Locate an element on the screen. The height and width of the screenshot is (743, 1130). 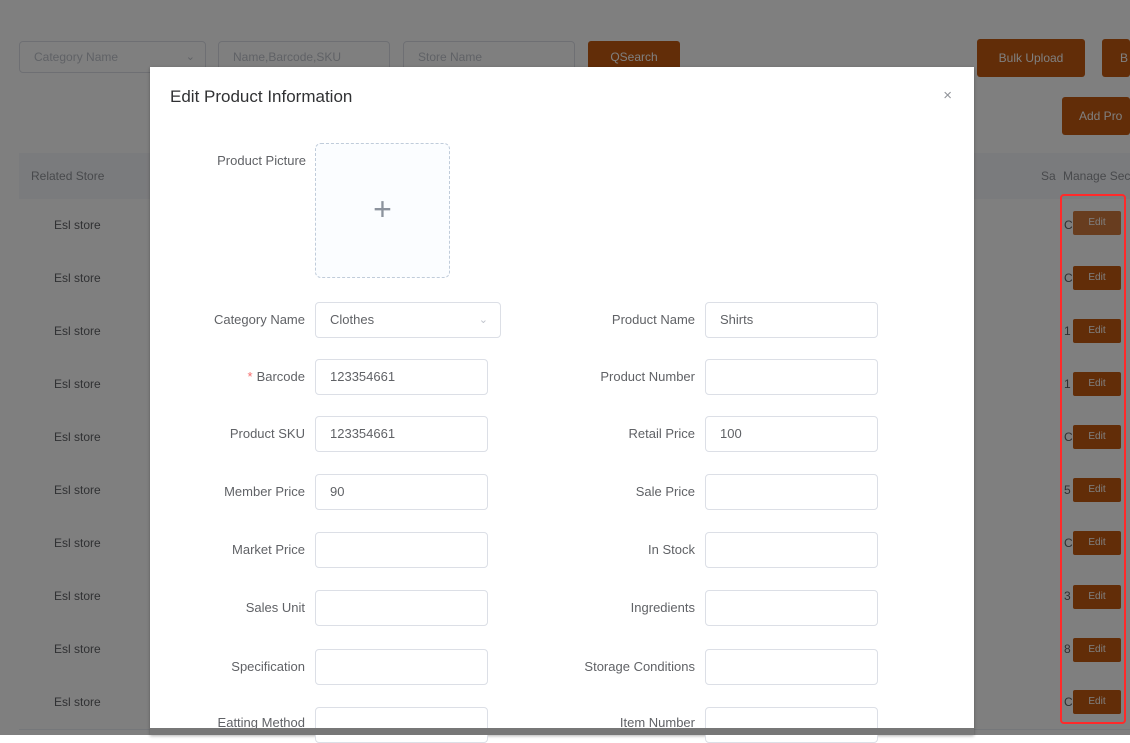
sales-unit-input is located at coordinates (401, 608).